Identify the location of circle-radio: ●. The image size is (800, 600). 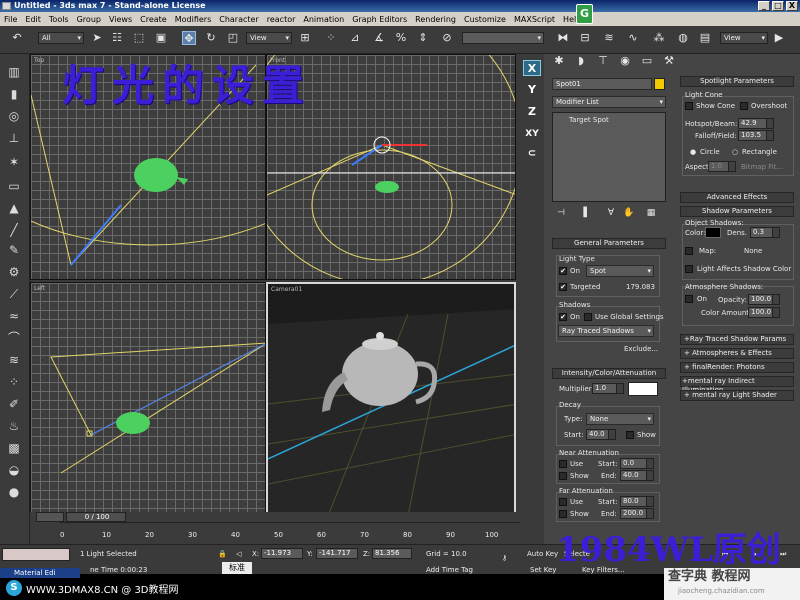
(693, 152).